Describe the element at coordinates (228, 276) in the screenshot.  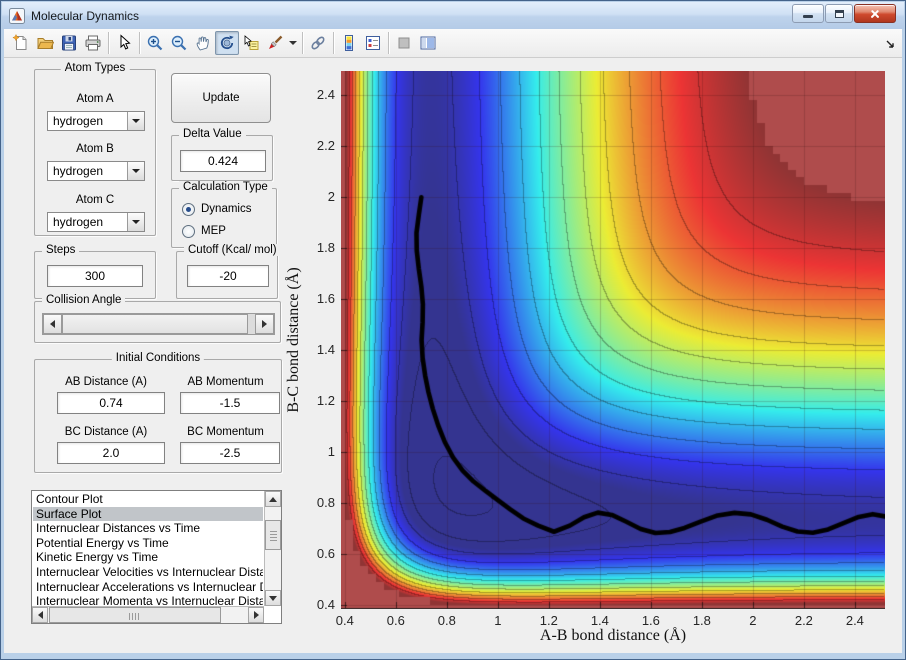
I see `cutoff-field` at that location.